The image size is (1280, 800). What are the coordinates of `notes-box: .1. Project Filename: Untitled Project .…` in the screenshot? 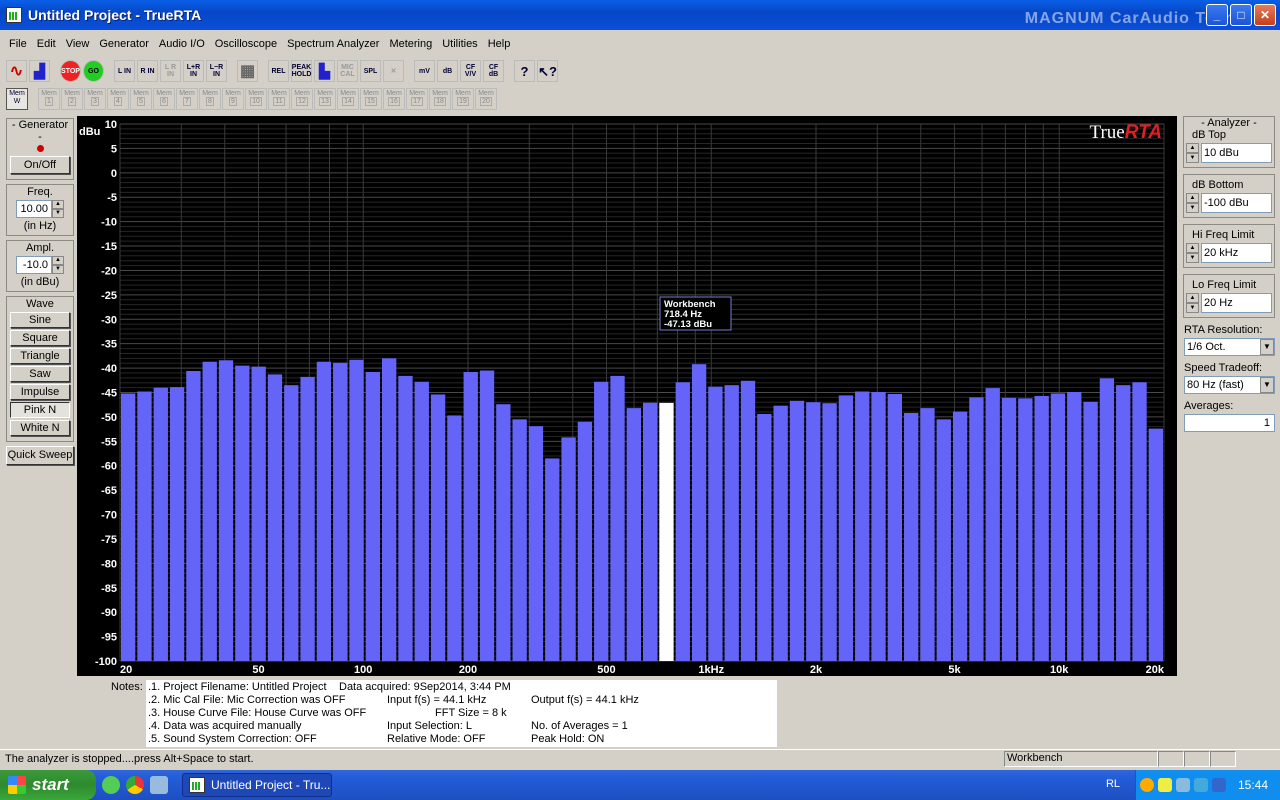 It's located at (461, 713).